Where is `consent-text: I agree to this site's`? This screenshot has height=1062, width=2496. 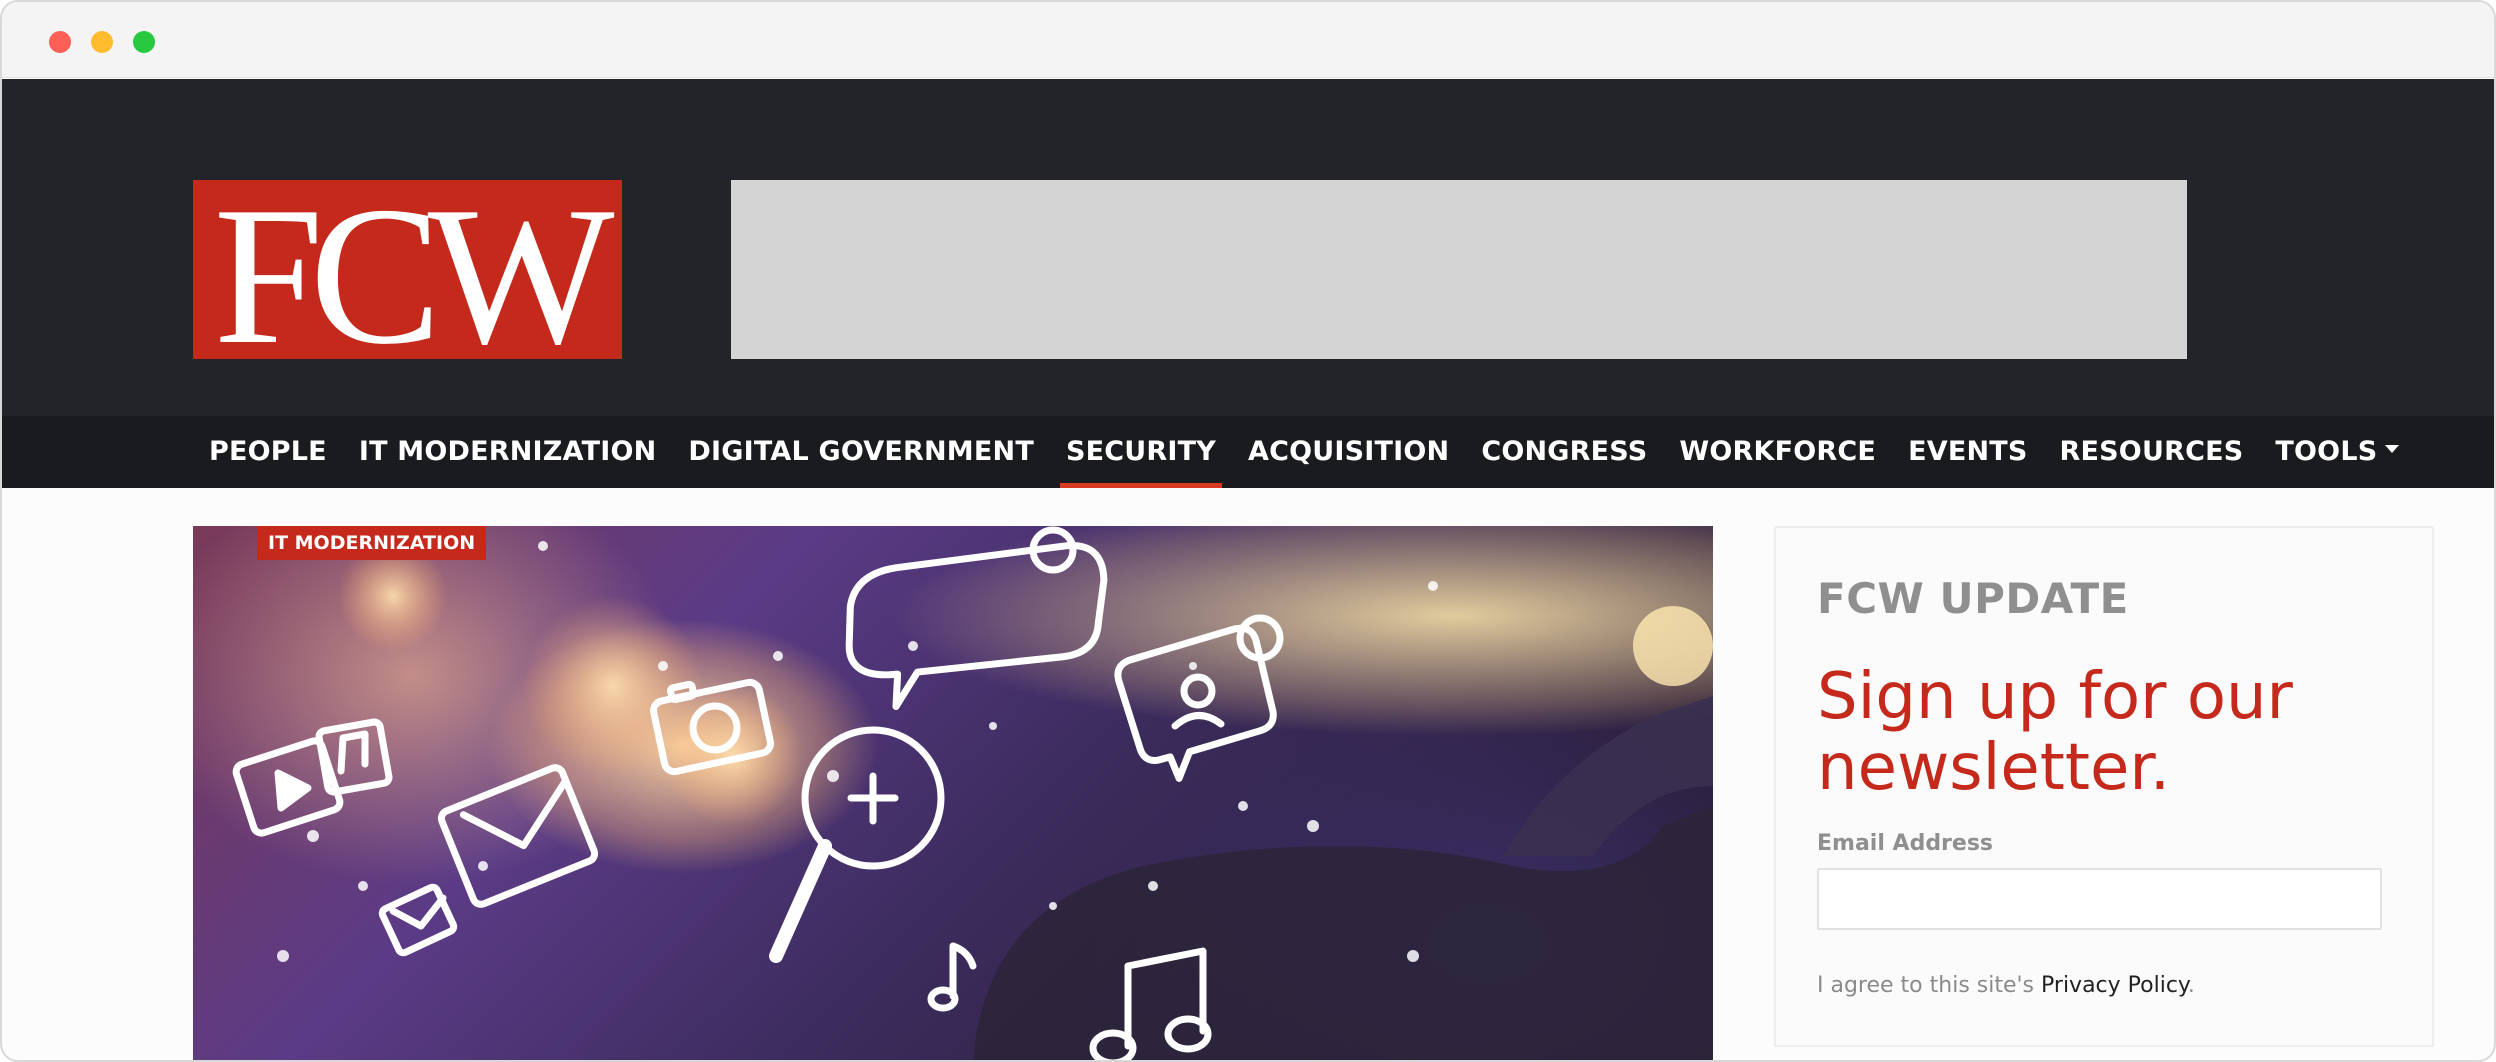 consent-text: I agree to this site's is located at coordinates (1929, 985).